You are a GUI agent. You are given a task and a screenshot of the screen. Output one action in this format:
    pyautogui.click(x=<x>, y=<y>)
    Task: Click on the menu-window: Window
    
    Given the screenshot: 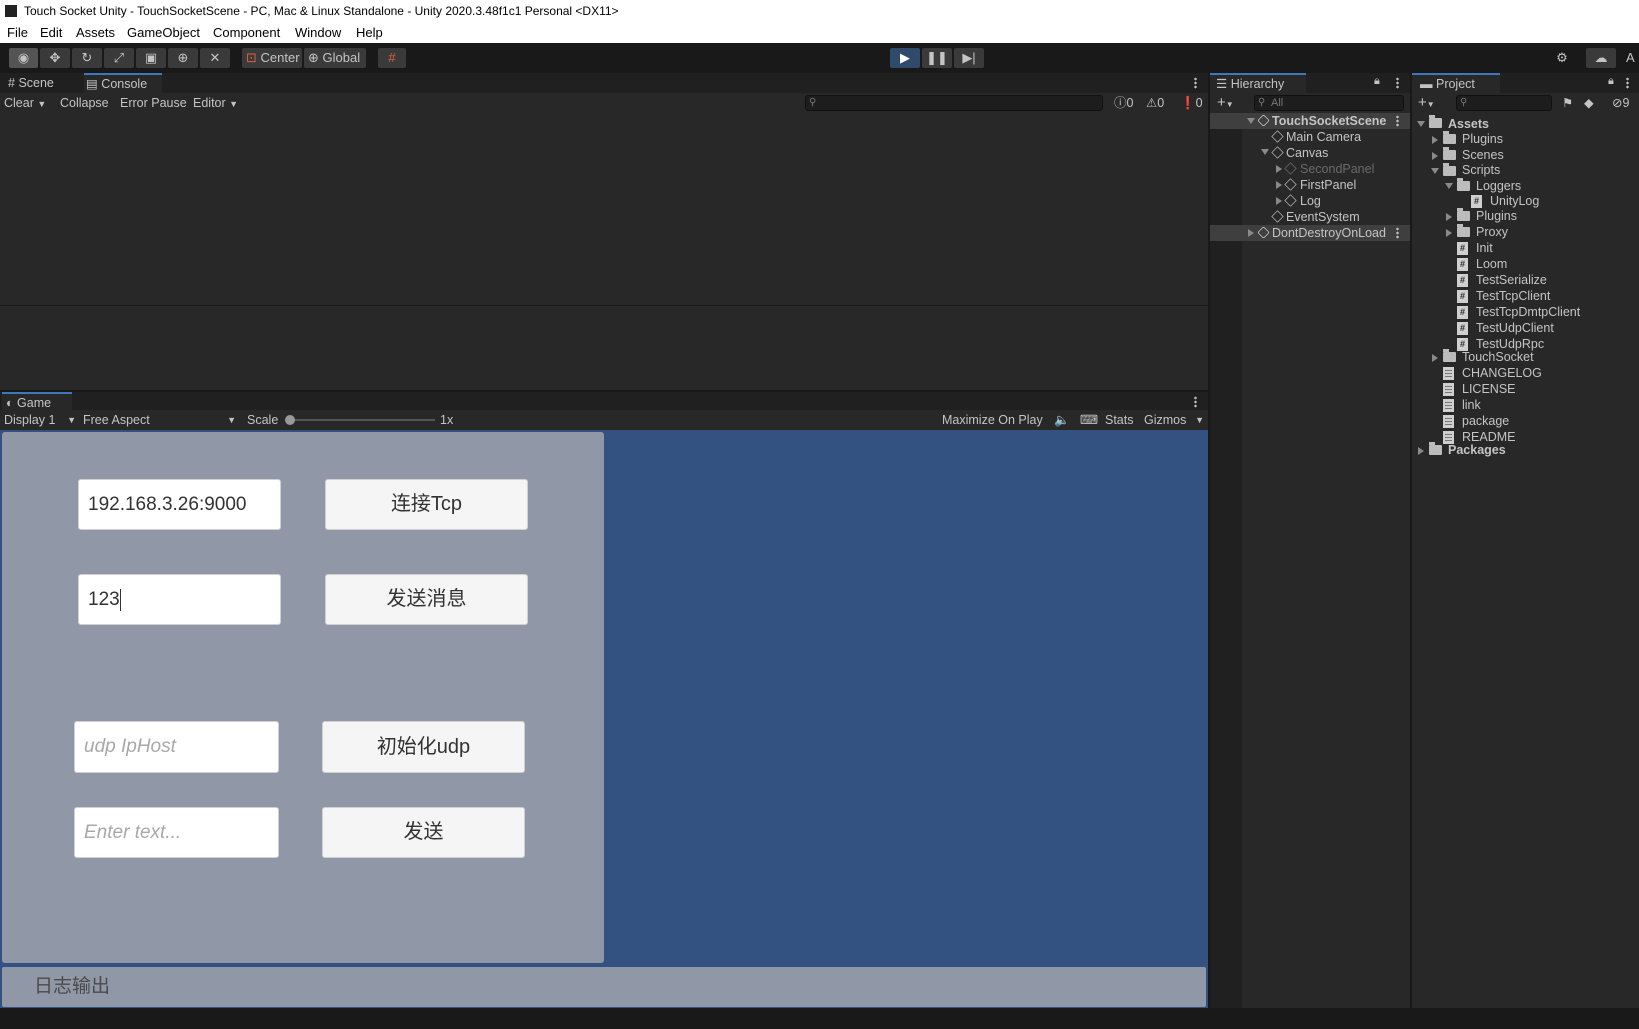 What is the action you would take?
    pyautogui.click(x=318, y=32)
    